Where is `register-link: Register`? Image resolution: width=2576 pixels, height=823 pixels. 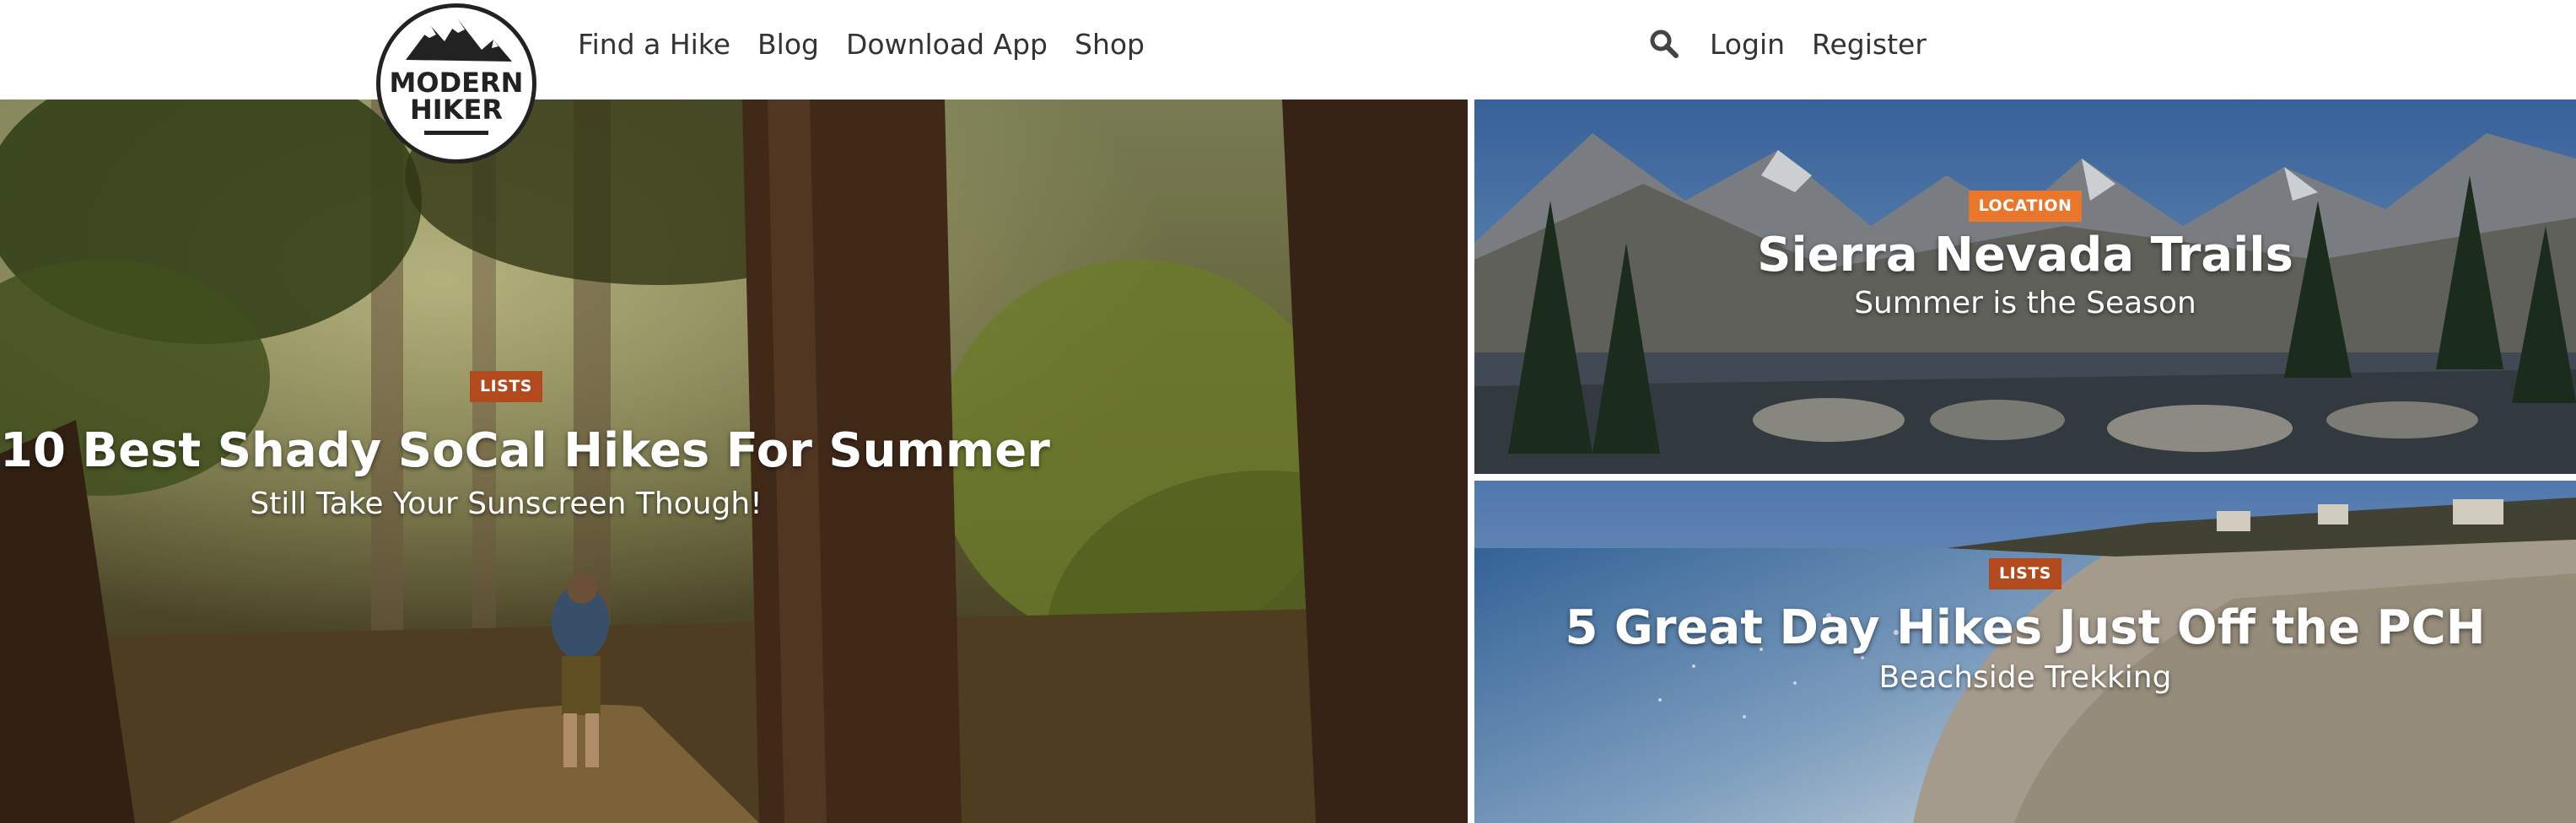 register-link: Register is located at coordinates (1869, 44).